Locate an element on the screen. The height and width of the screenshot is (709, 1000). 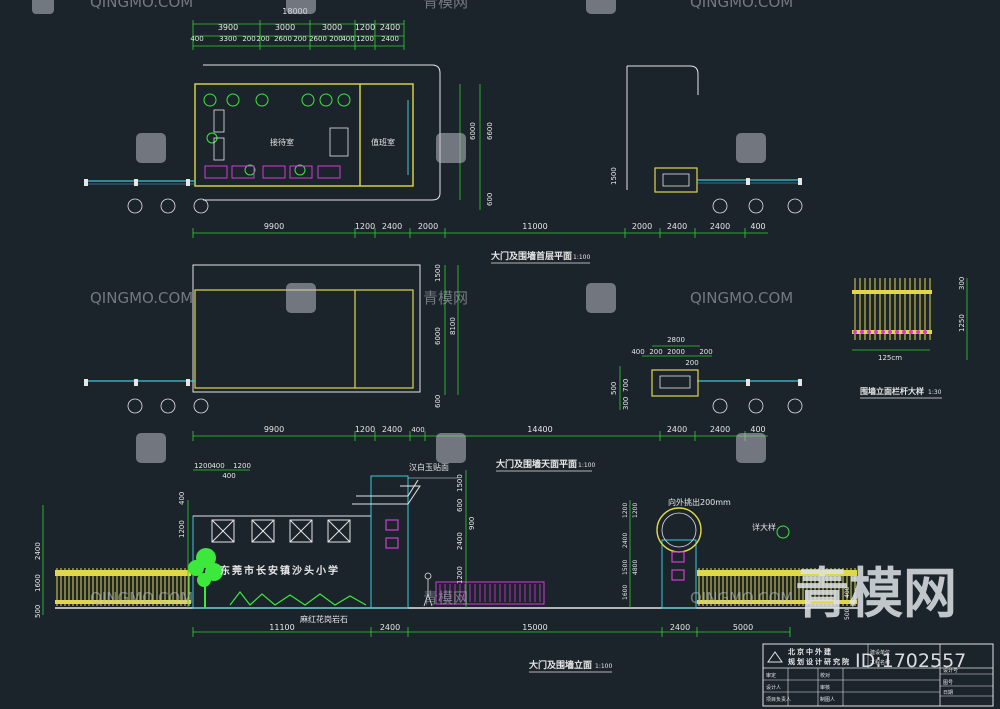
plan2-bottom-5: 14400 is located at coordinates (539, 429).